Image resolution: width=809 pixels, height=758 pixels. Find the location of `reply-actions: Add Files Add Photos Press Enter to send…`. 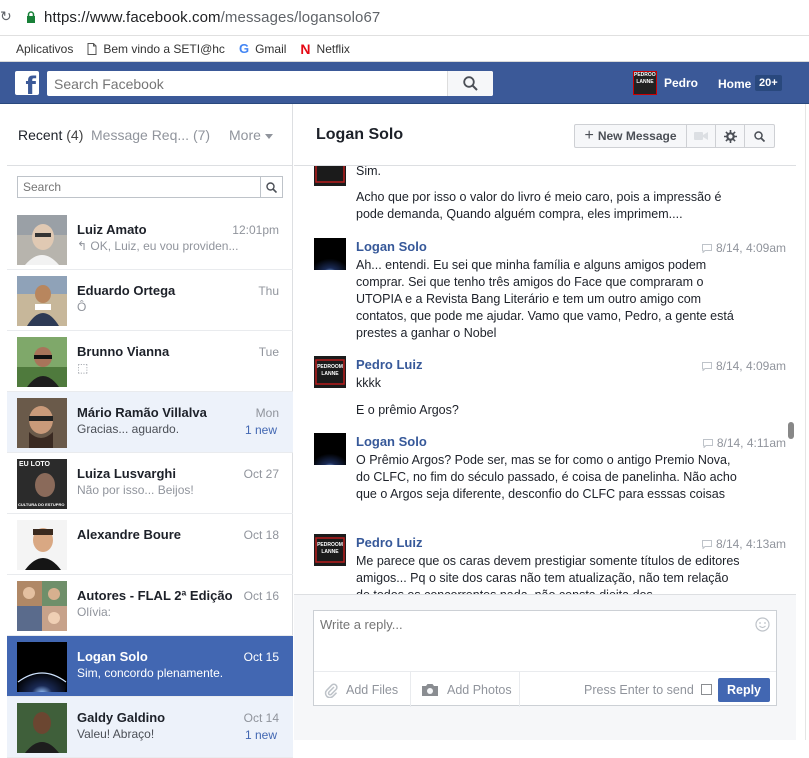

reply-actions: Add Files Add Photos Press Enter to send… is located at coordinates (545, 689).